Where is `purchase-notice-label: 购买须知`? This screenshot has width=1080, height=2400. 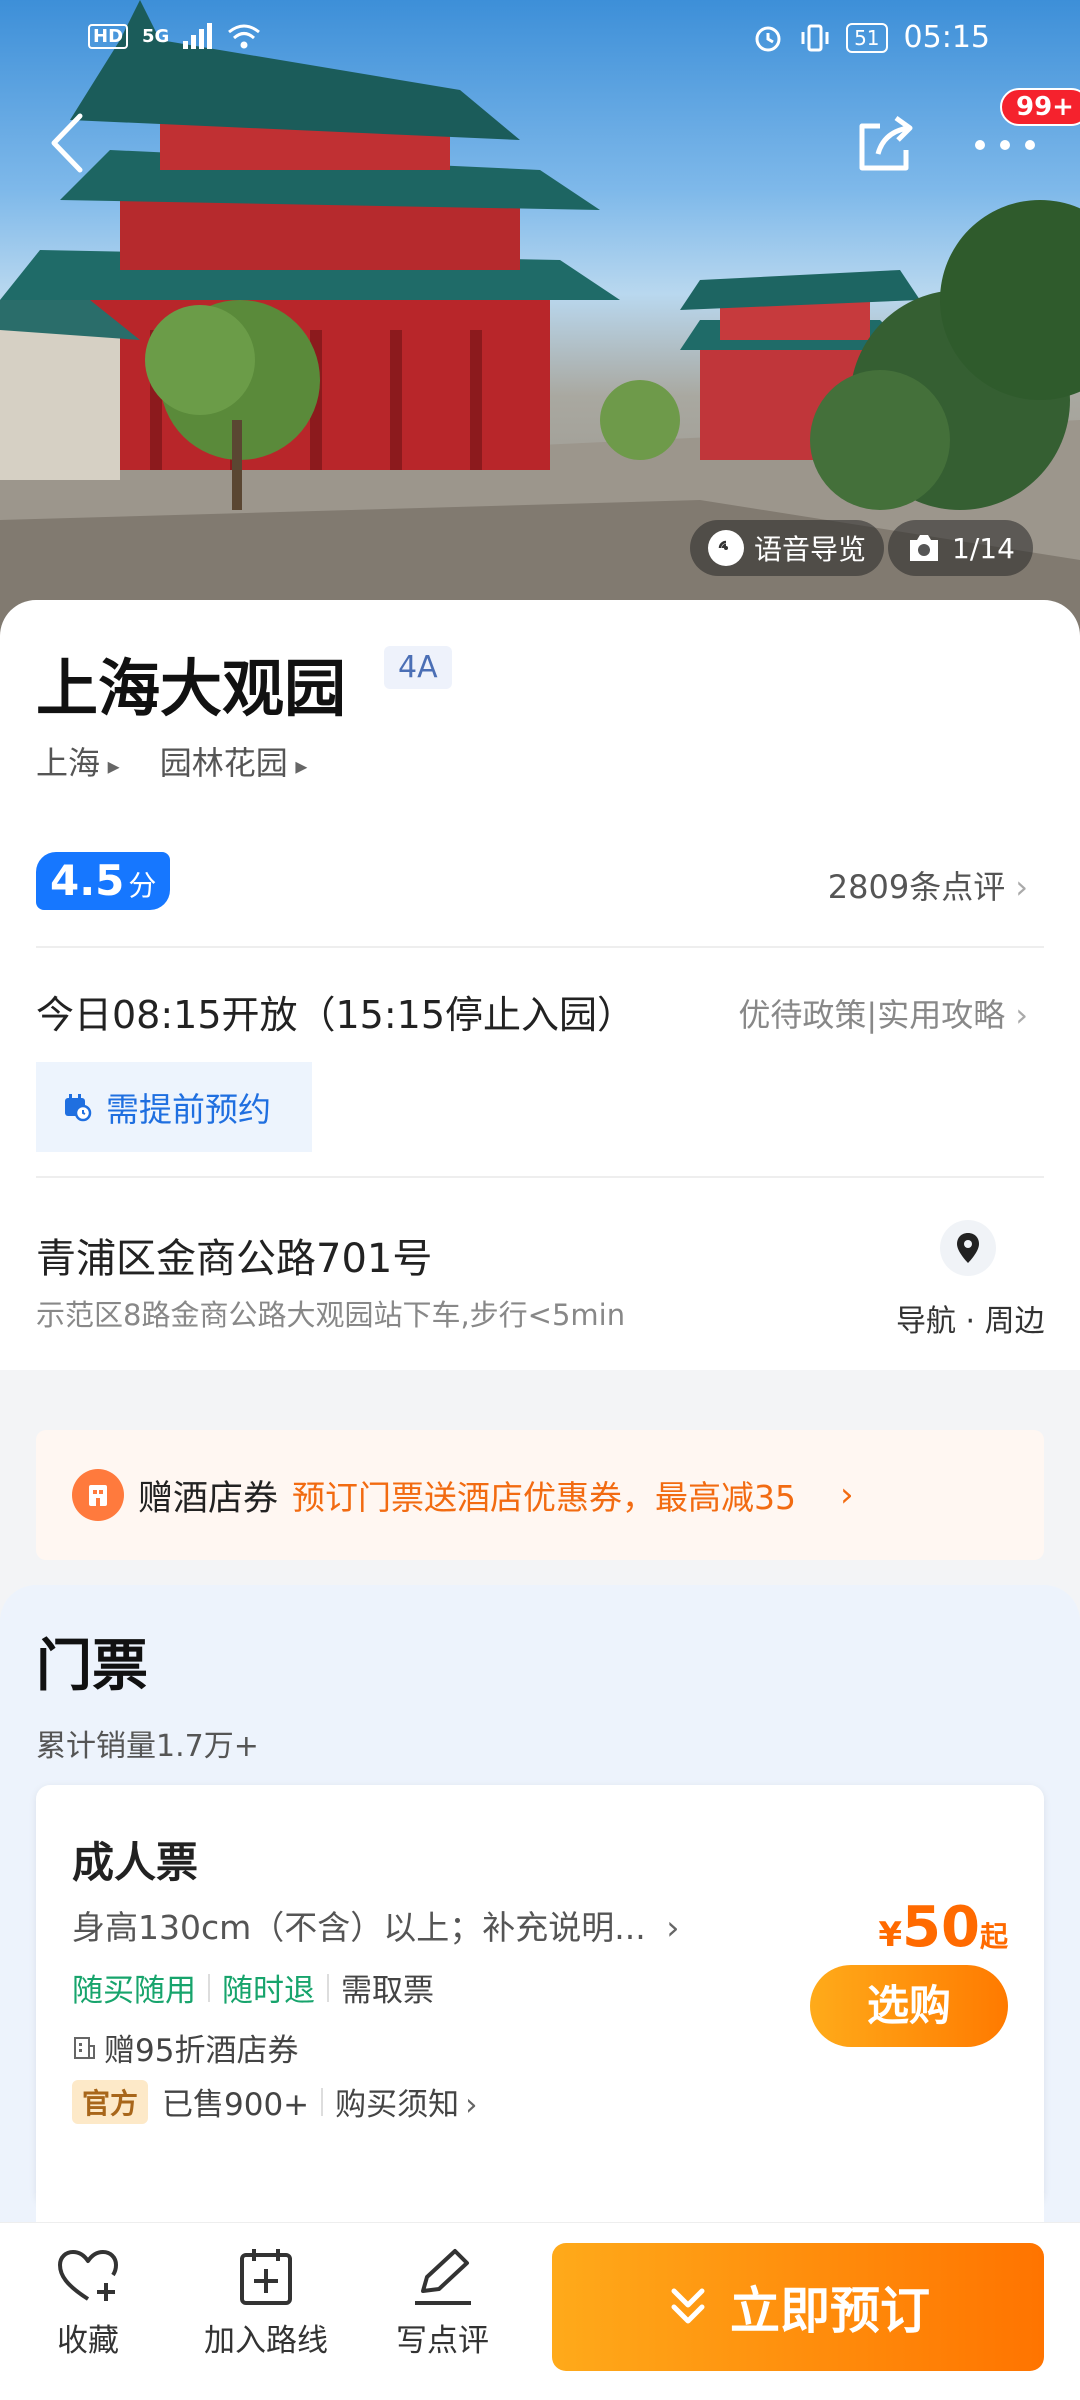
purchase-notice-label: 购买须知 is located at coordinates (397, 2105).